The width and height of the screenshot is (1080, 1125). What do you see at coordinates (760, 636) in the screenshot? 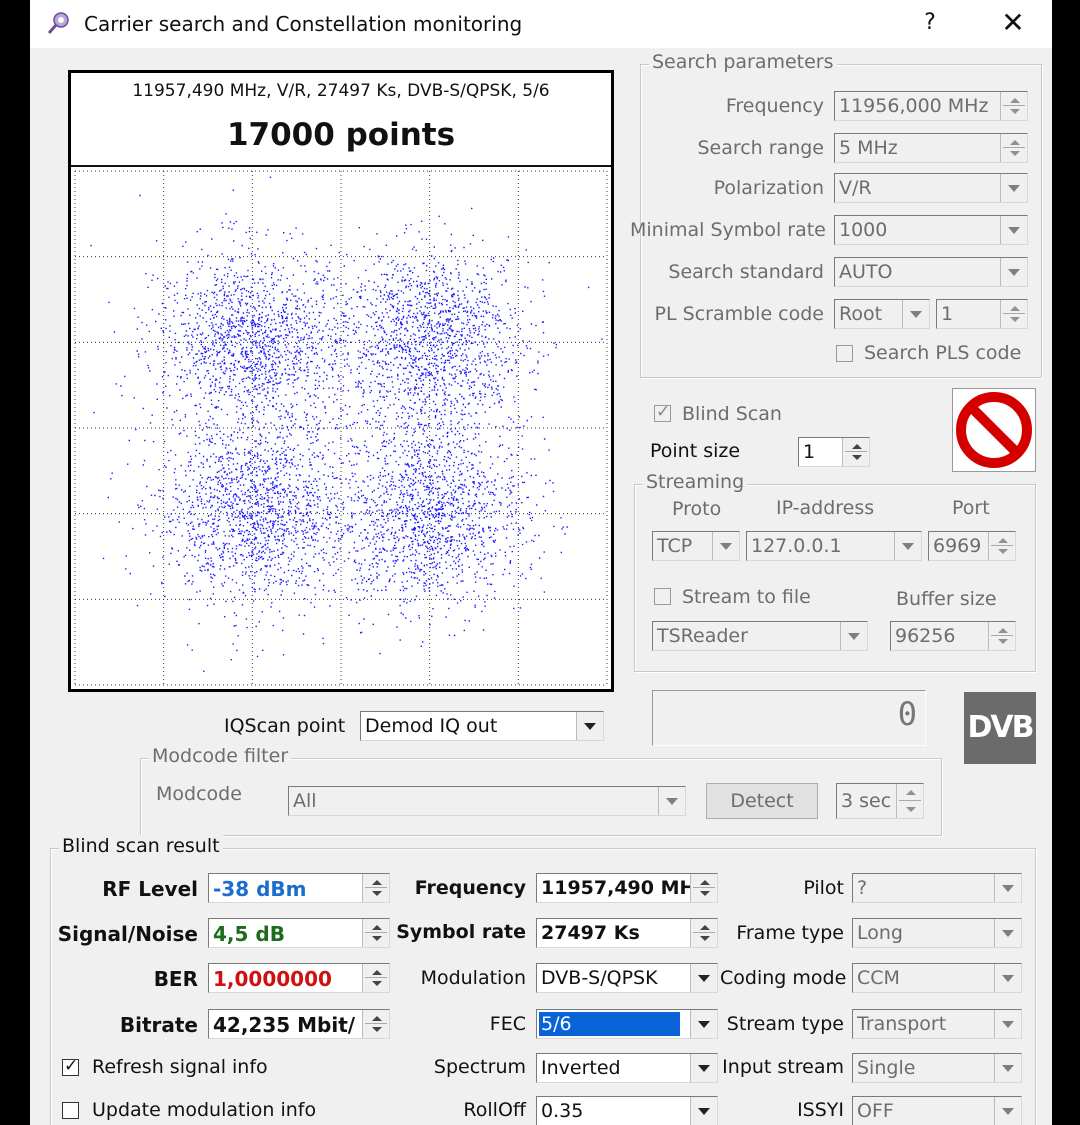
I see `reader-select: TSReader` at bounding box center [760, 636].